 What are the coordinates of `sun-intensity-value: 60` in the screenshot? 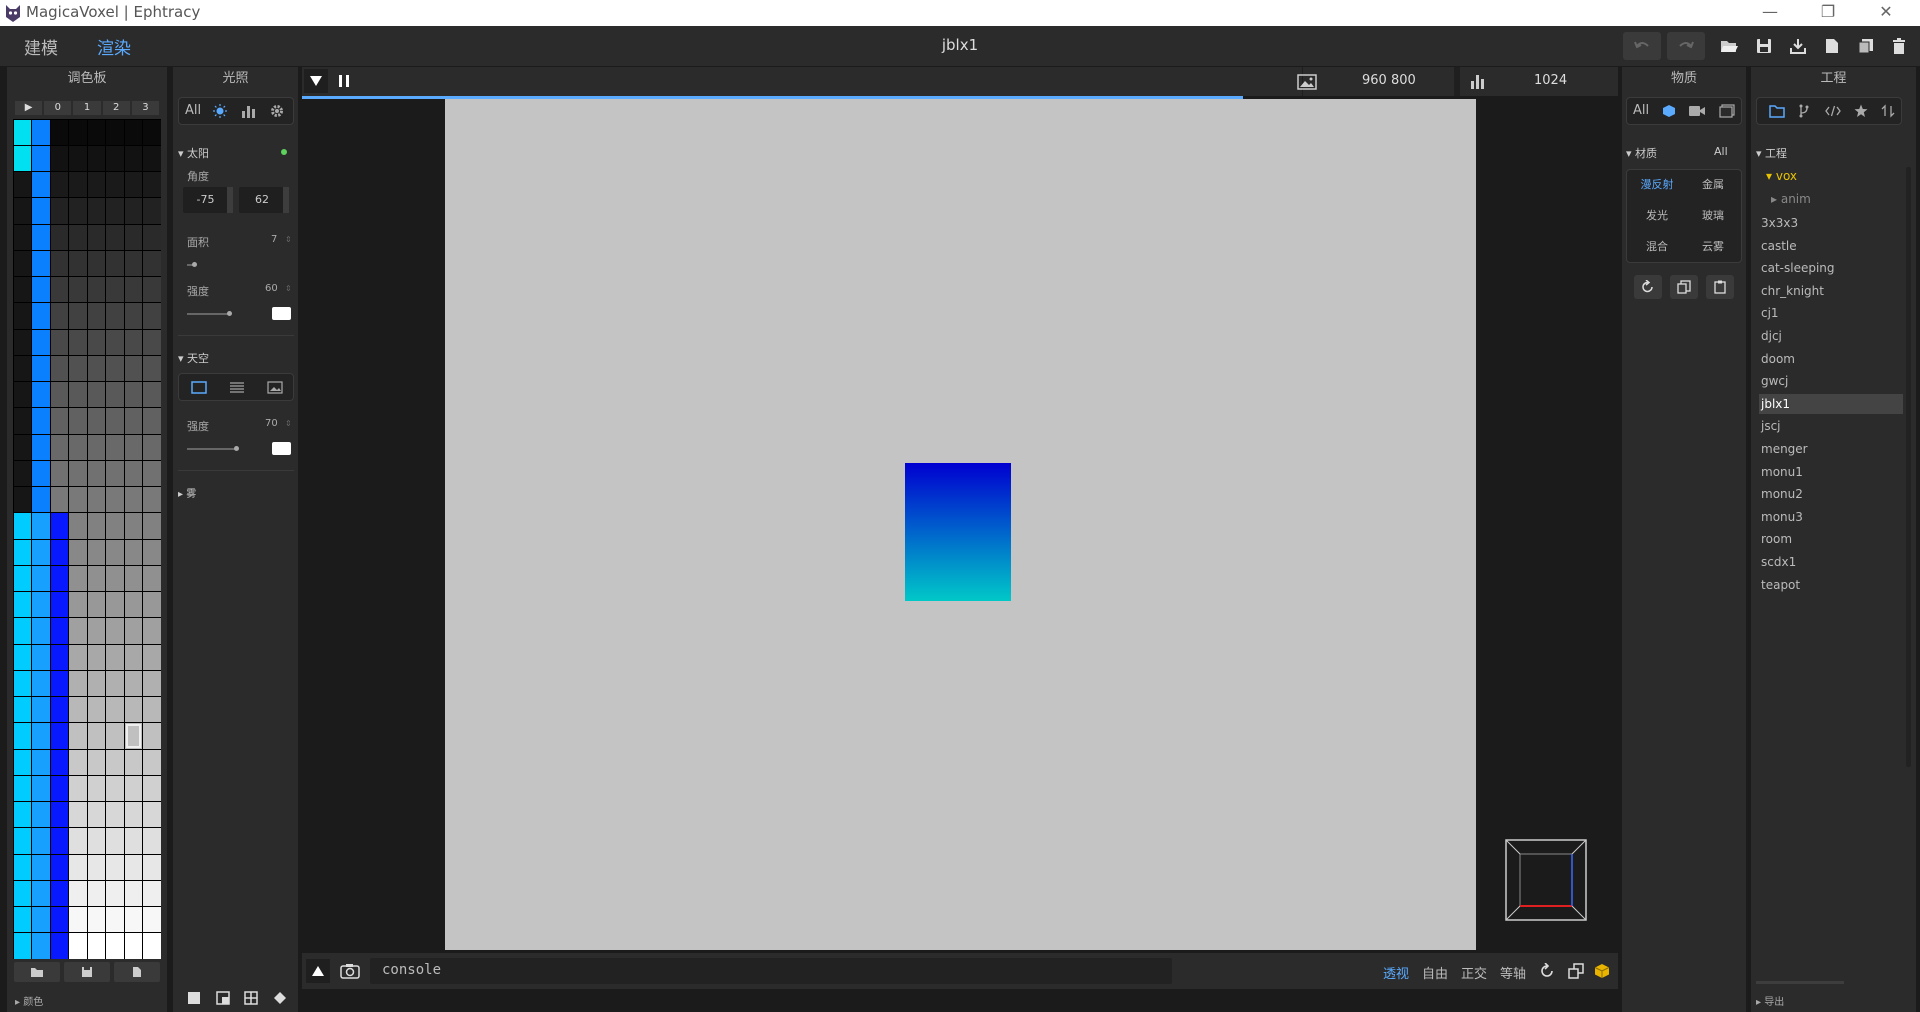 It's located at (271, 288).